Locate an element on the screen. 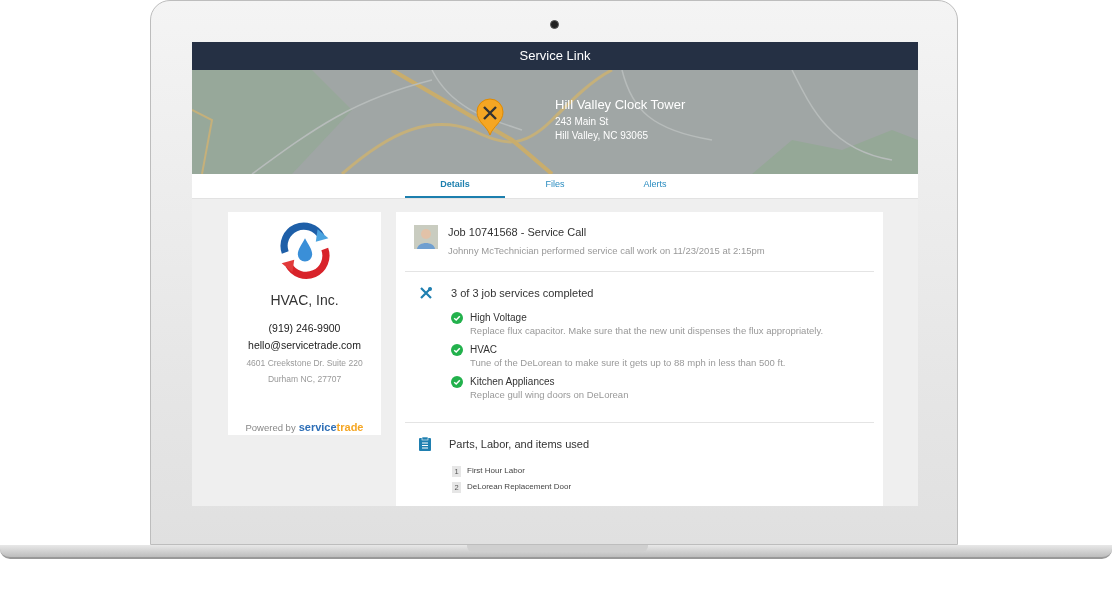 Image resolution: width=1112 pixels, height=600 pixels. tools-icon is located at coordinates (426, 293).